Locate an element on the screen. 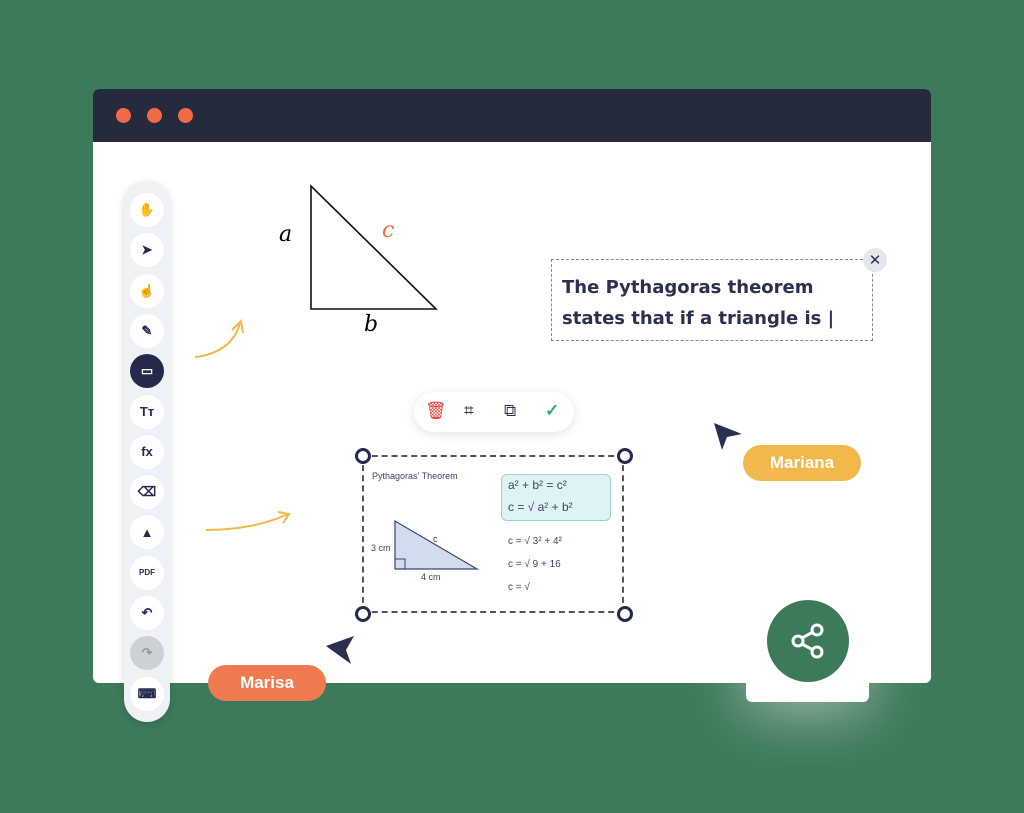  hand-icon: ✋ is located at coordinates (147, 209).